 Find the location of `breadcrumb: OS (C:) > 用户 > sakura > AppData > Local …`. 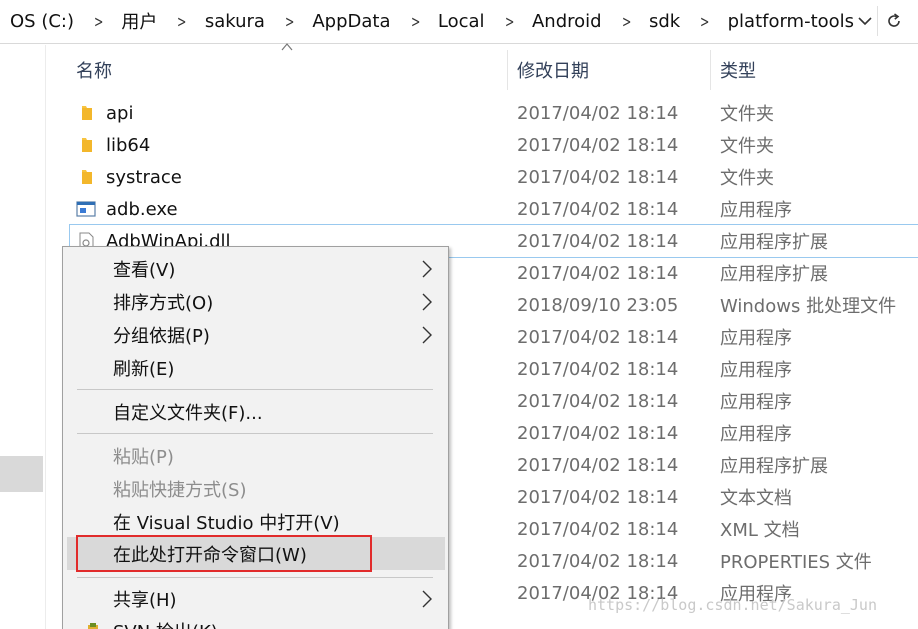

breadcrumb: OS (C:) > 用户 > sakura > AppData > Local … is located at coordinates (432, 21).